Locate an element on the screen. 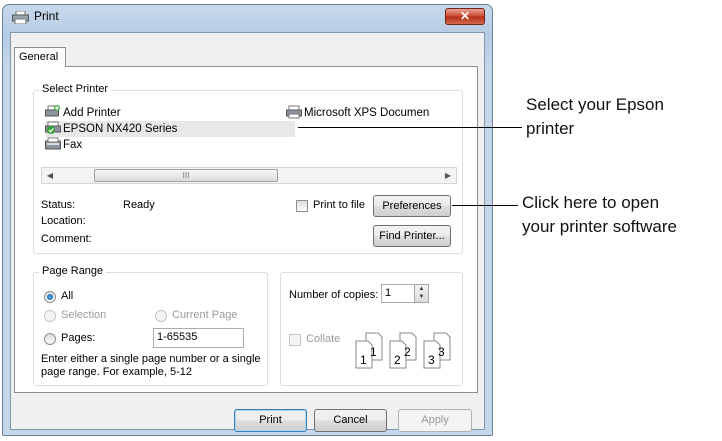 The height and width of the screenshot is (441, 722). collate-checkbox is located at coordinates (295, 340).